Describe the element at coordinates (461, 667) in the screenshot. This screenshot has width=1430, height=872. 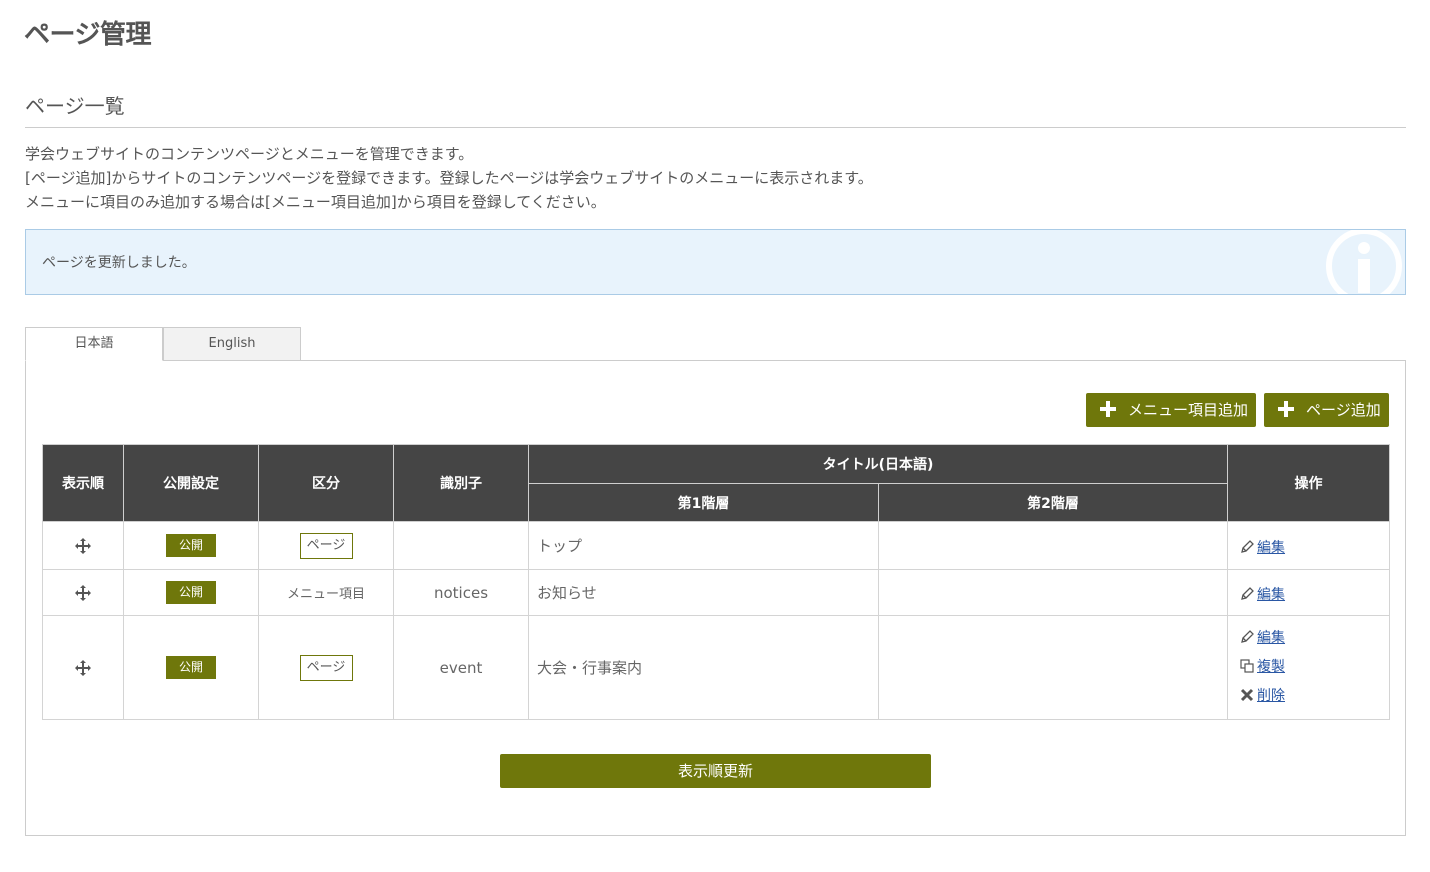
I see `identifier-cell: event` at that location.